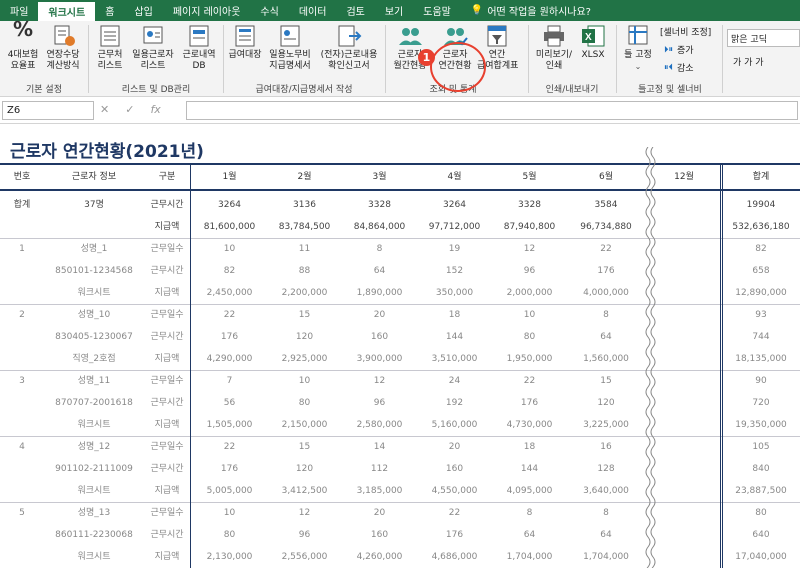 The height and width of the screenshot is (568, 800). Describe the element at coordinates (394, 10) in the screenshot. I see `tab-8: 보기` at that location.